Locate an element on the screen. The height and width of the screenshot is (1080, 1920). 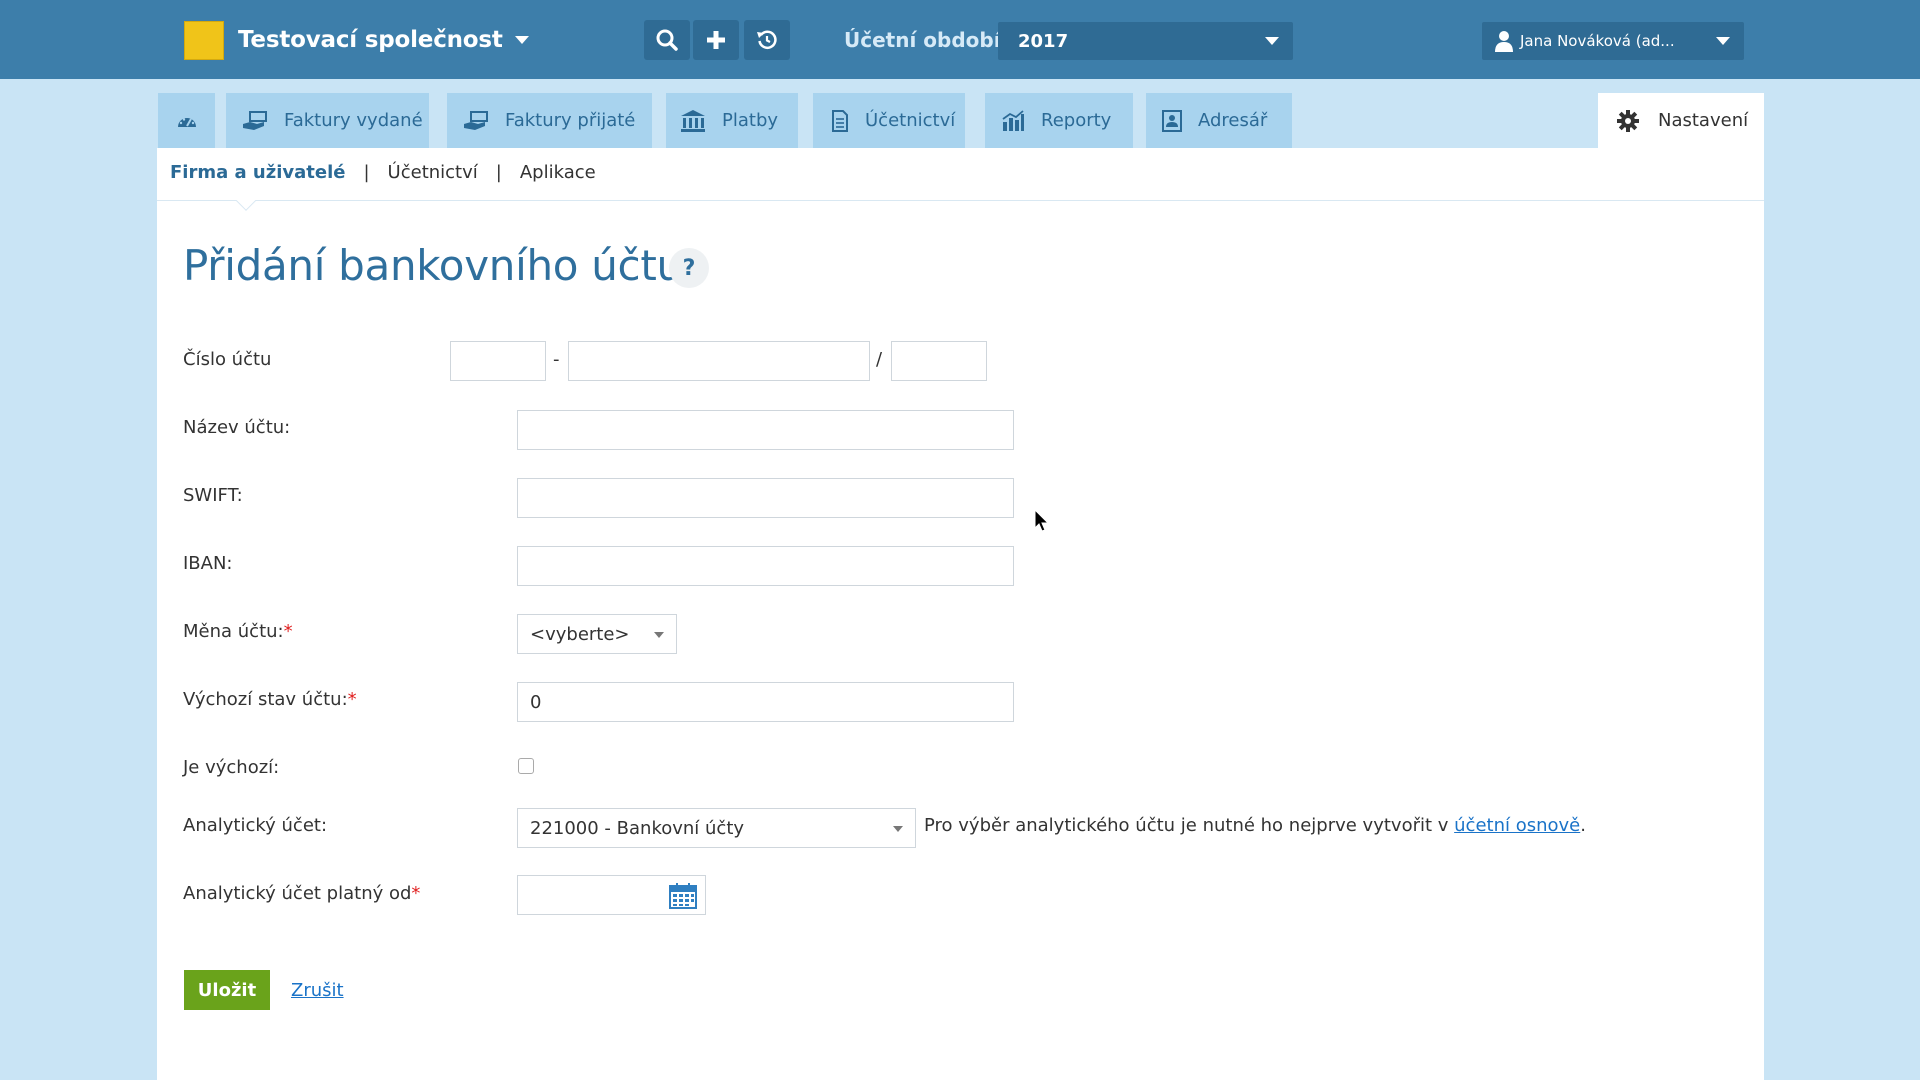
subnav-divider is located at coordinates (960, 200).